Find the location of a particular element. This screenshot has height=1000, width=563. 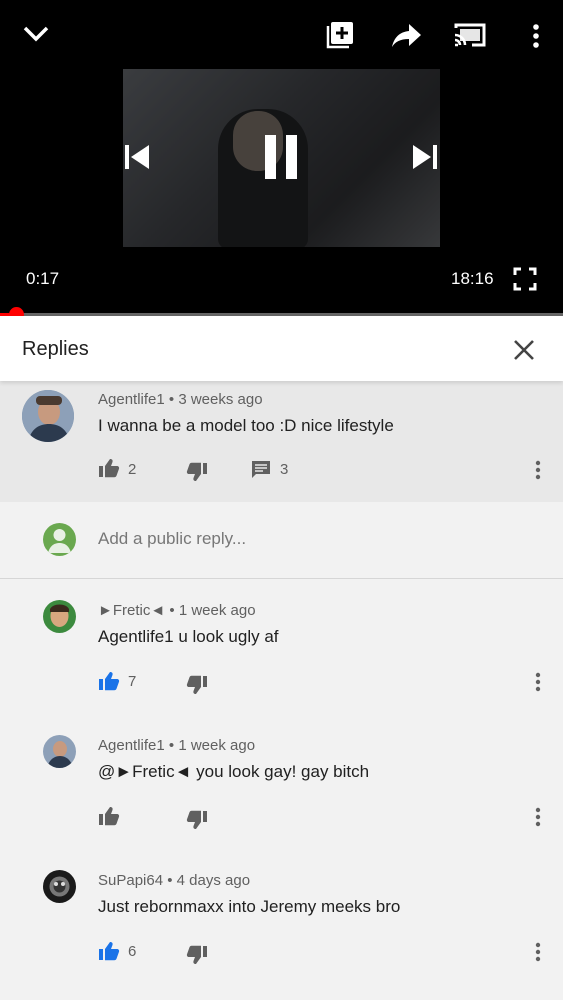

comment-text: I wanna be a model too :D nice lifestyle is located at coordinates (246, 425).